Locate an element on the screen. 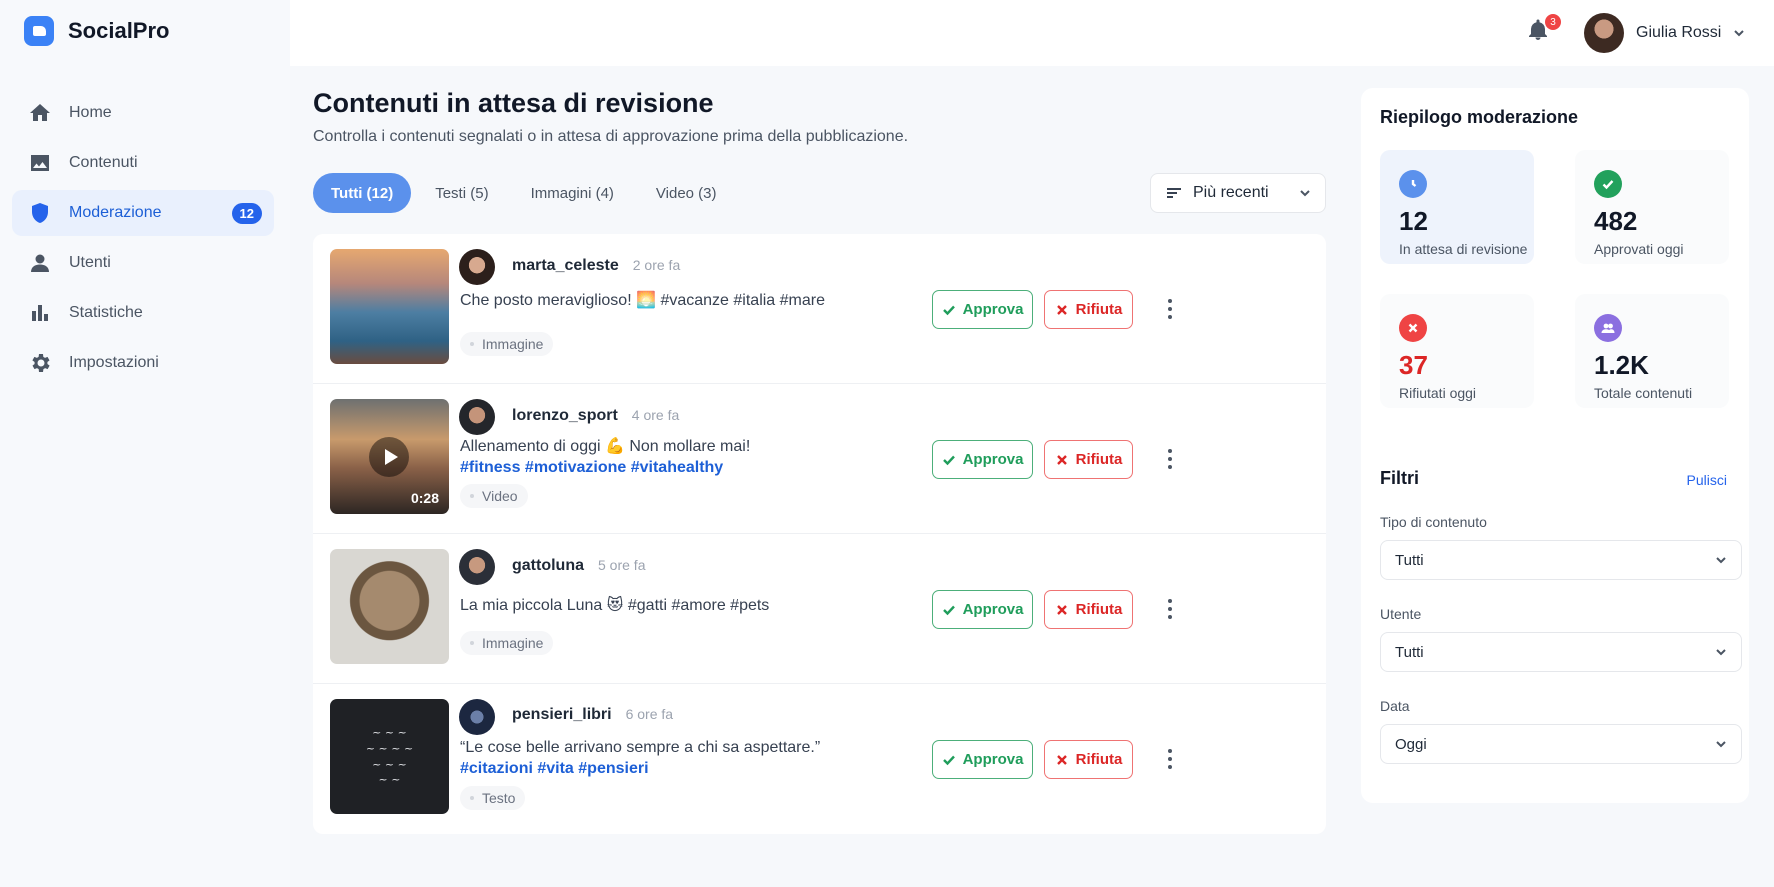 This screenshot has width=1774, height=887. content-type-label: Testo is located at coordinates (499, 798).